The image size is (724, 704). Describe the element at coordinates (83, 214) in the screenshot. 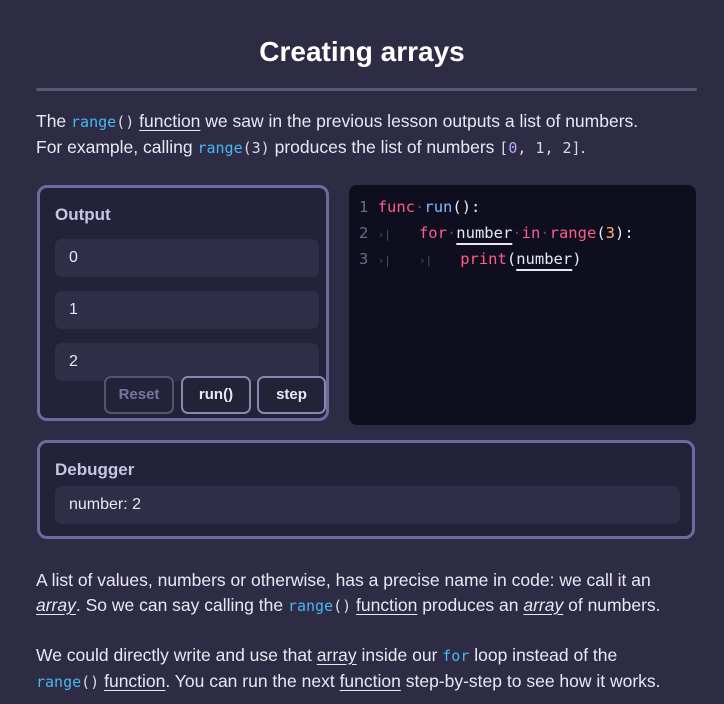

I see `output-label: Output` at that location.